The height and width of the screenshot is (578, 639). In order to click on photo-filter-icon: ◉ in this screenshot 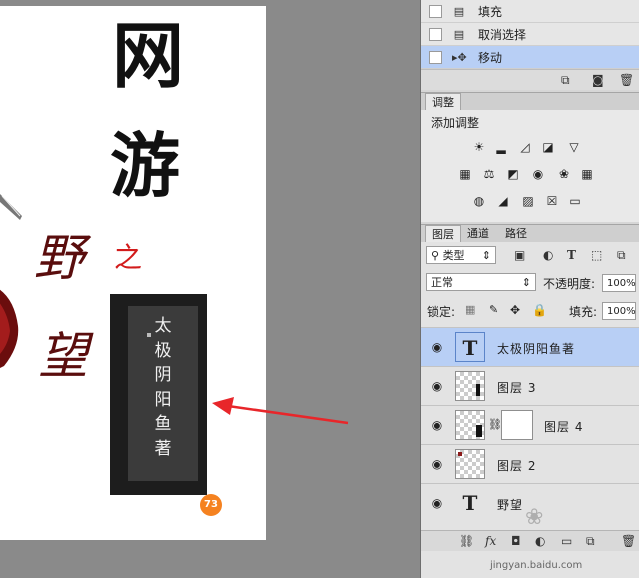, I will do `click(538, 174)`.